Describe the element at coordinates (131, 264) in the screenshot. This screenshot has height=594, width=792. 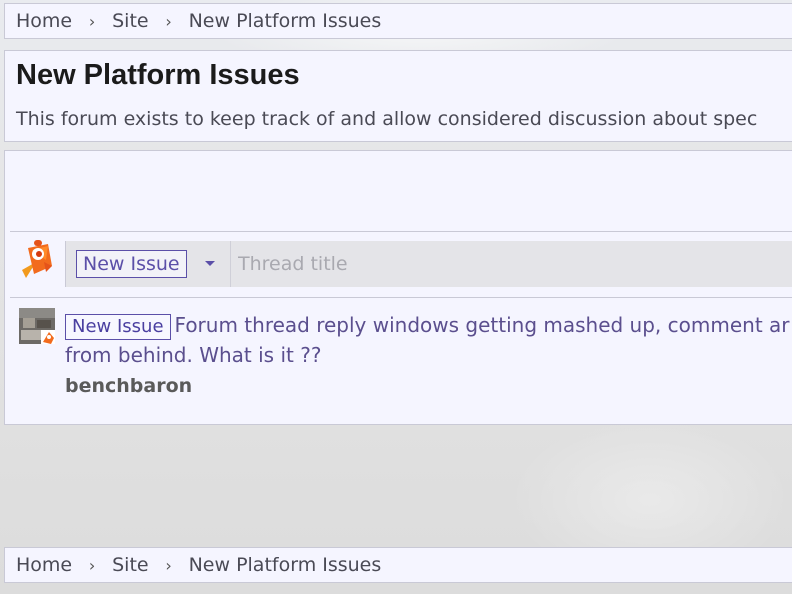
I see `prefix-chip: New Issue` at that location.